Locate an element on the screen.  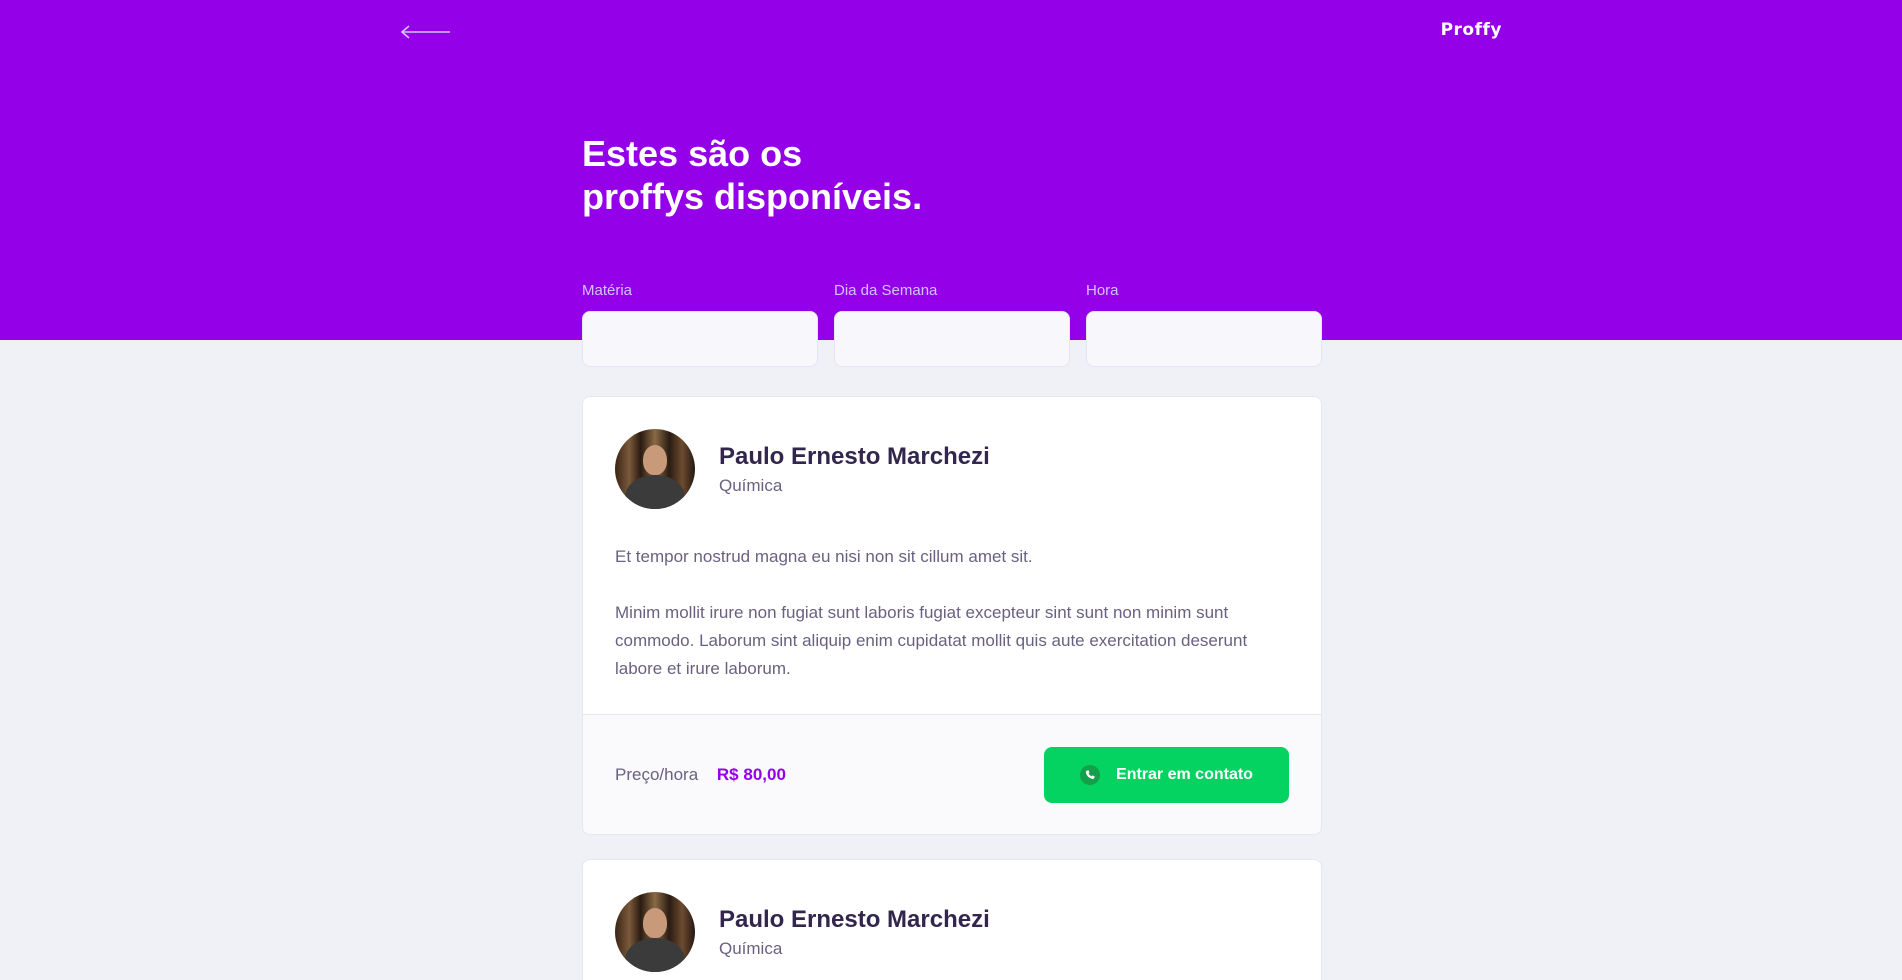
subject-input is located at coordinates (700, 339).